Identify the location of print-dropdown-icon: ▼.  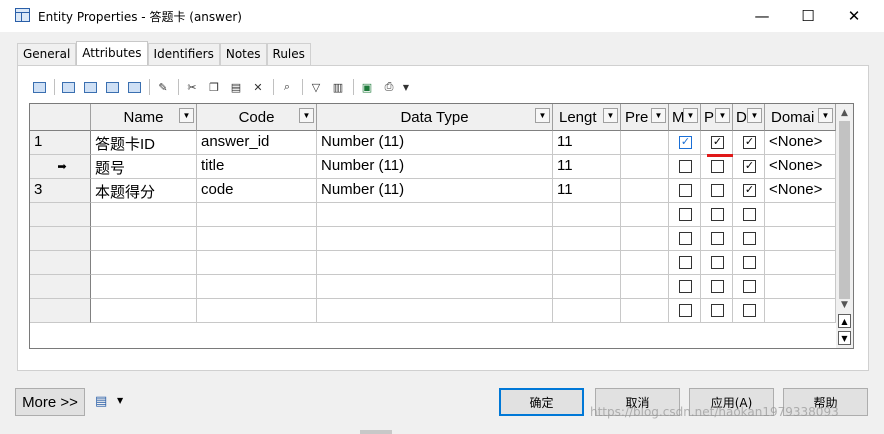
(406, 87).